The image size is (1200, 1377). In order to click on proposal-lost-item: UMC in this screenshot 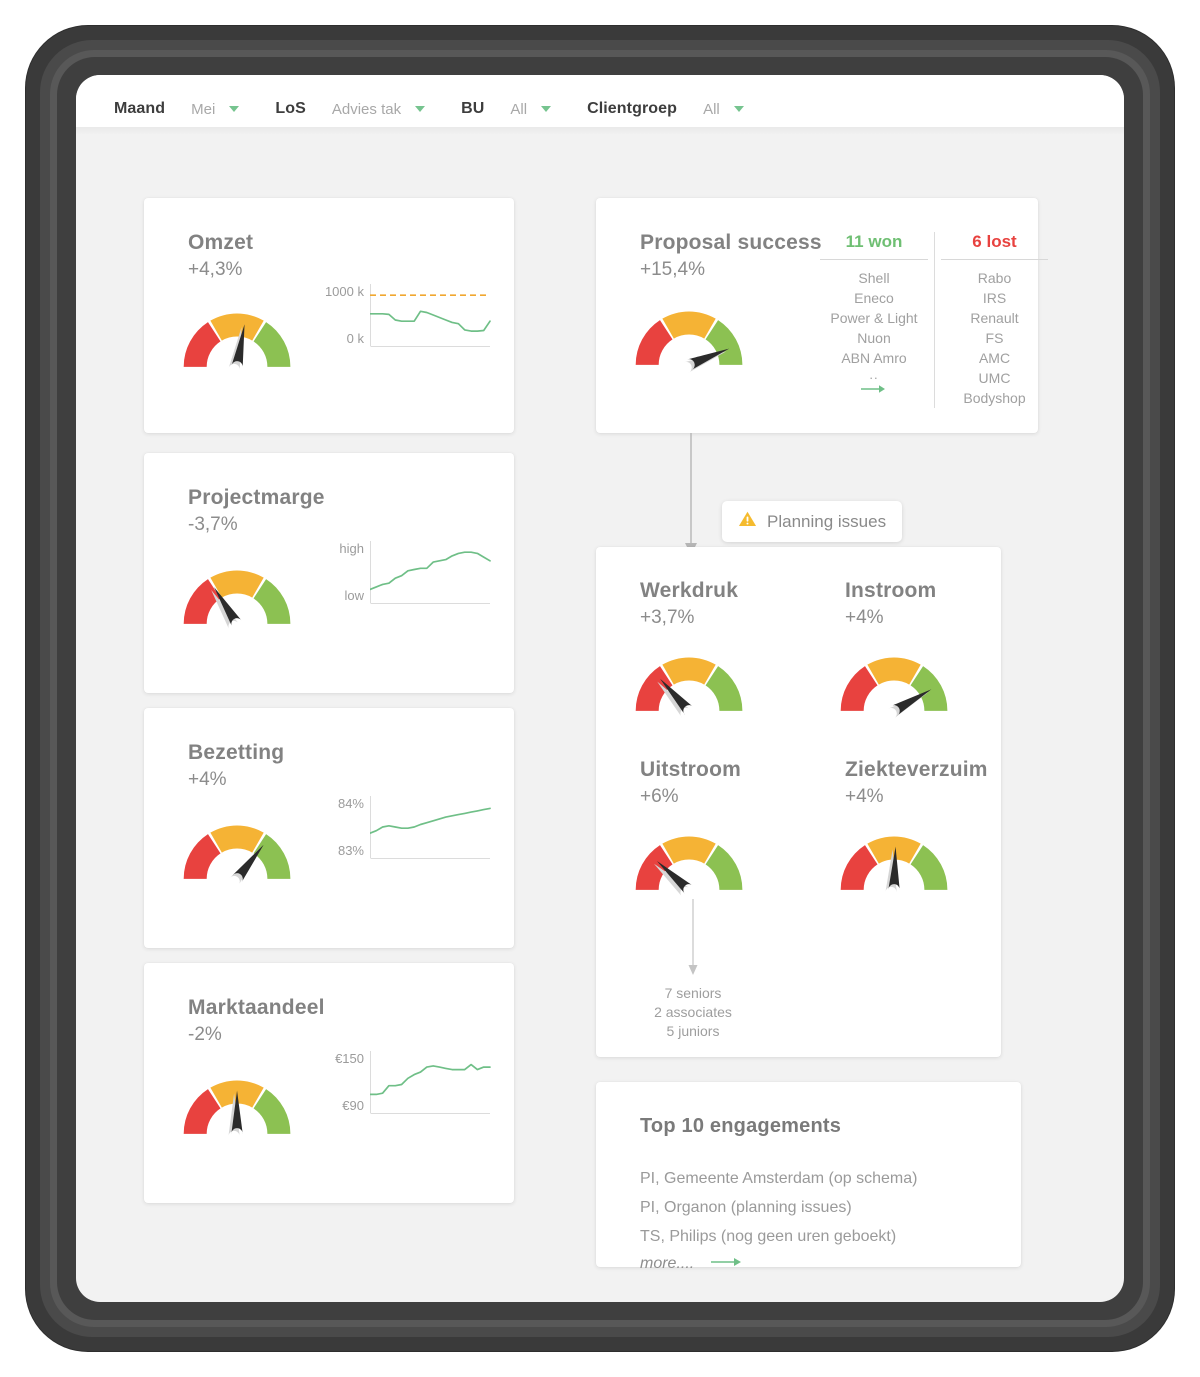, I will do `click(994, 378)`.